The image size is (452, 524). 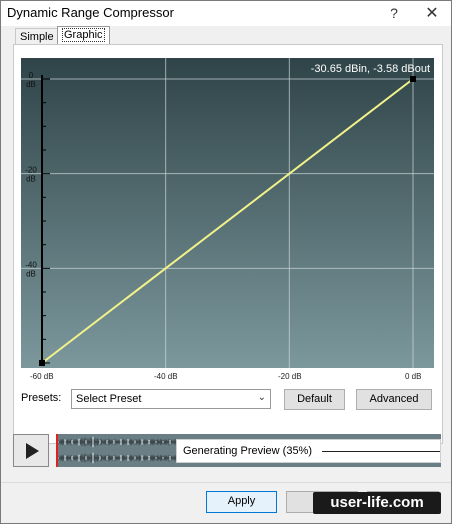 I want to click on watermark-logo: user-life.com, so click(x=377, y=503).